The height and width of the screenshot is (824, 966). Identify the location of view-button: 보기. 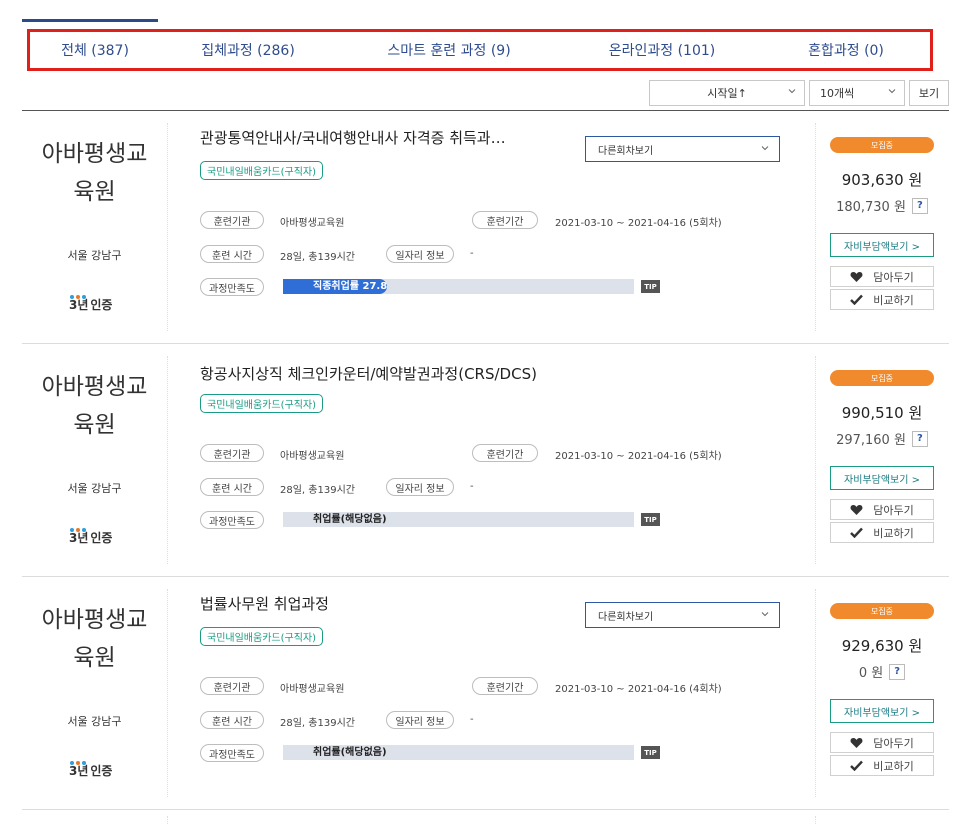
(929, 93).